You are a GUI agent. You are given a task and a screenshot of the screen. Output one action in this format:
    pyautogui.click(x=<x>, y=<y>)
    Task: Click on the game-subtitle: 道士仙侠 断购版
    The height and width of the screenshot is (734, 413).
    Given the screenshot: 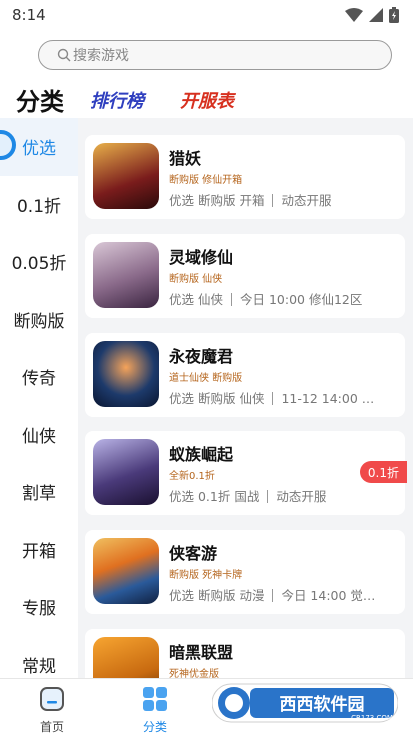 What is the action you would take?
    pyautogui.click(x=206, y=378)
    